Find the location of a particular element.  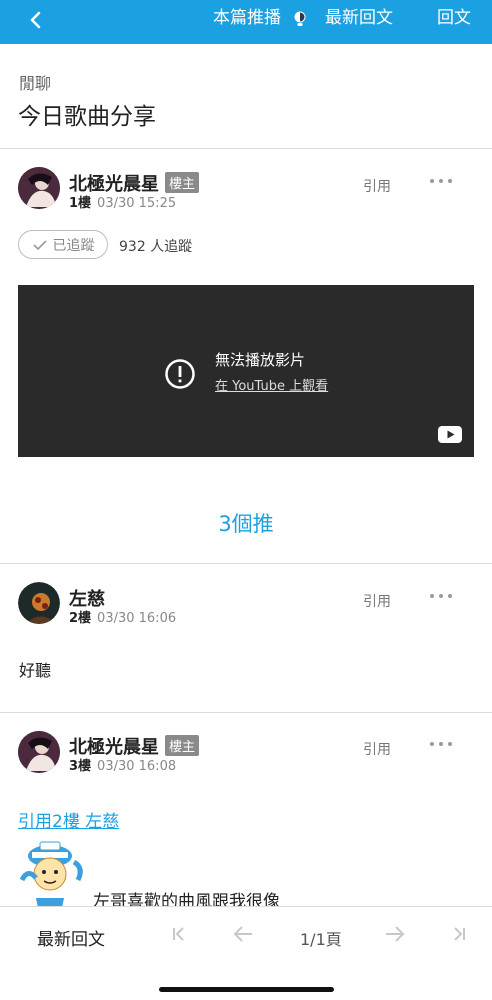

youtube-icon is located at coordinates (450, 434).